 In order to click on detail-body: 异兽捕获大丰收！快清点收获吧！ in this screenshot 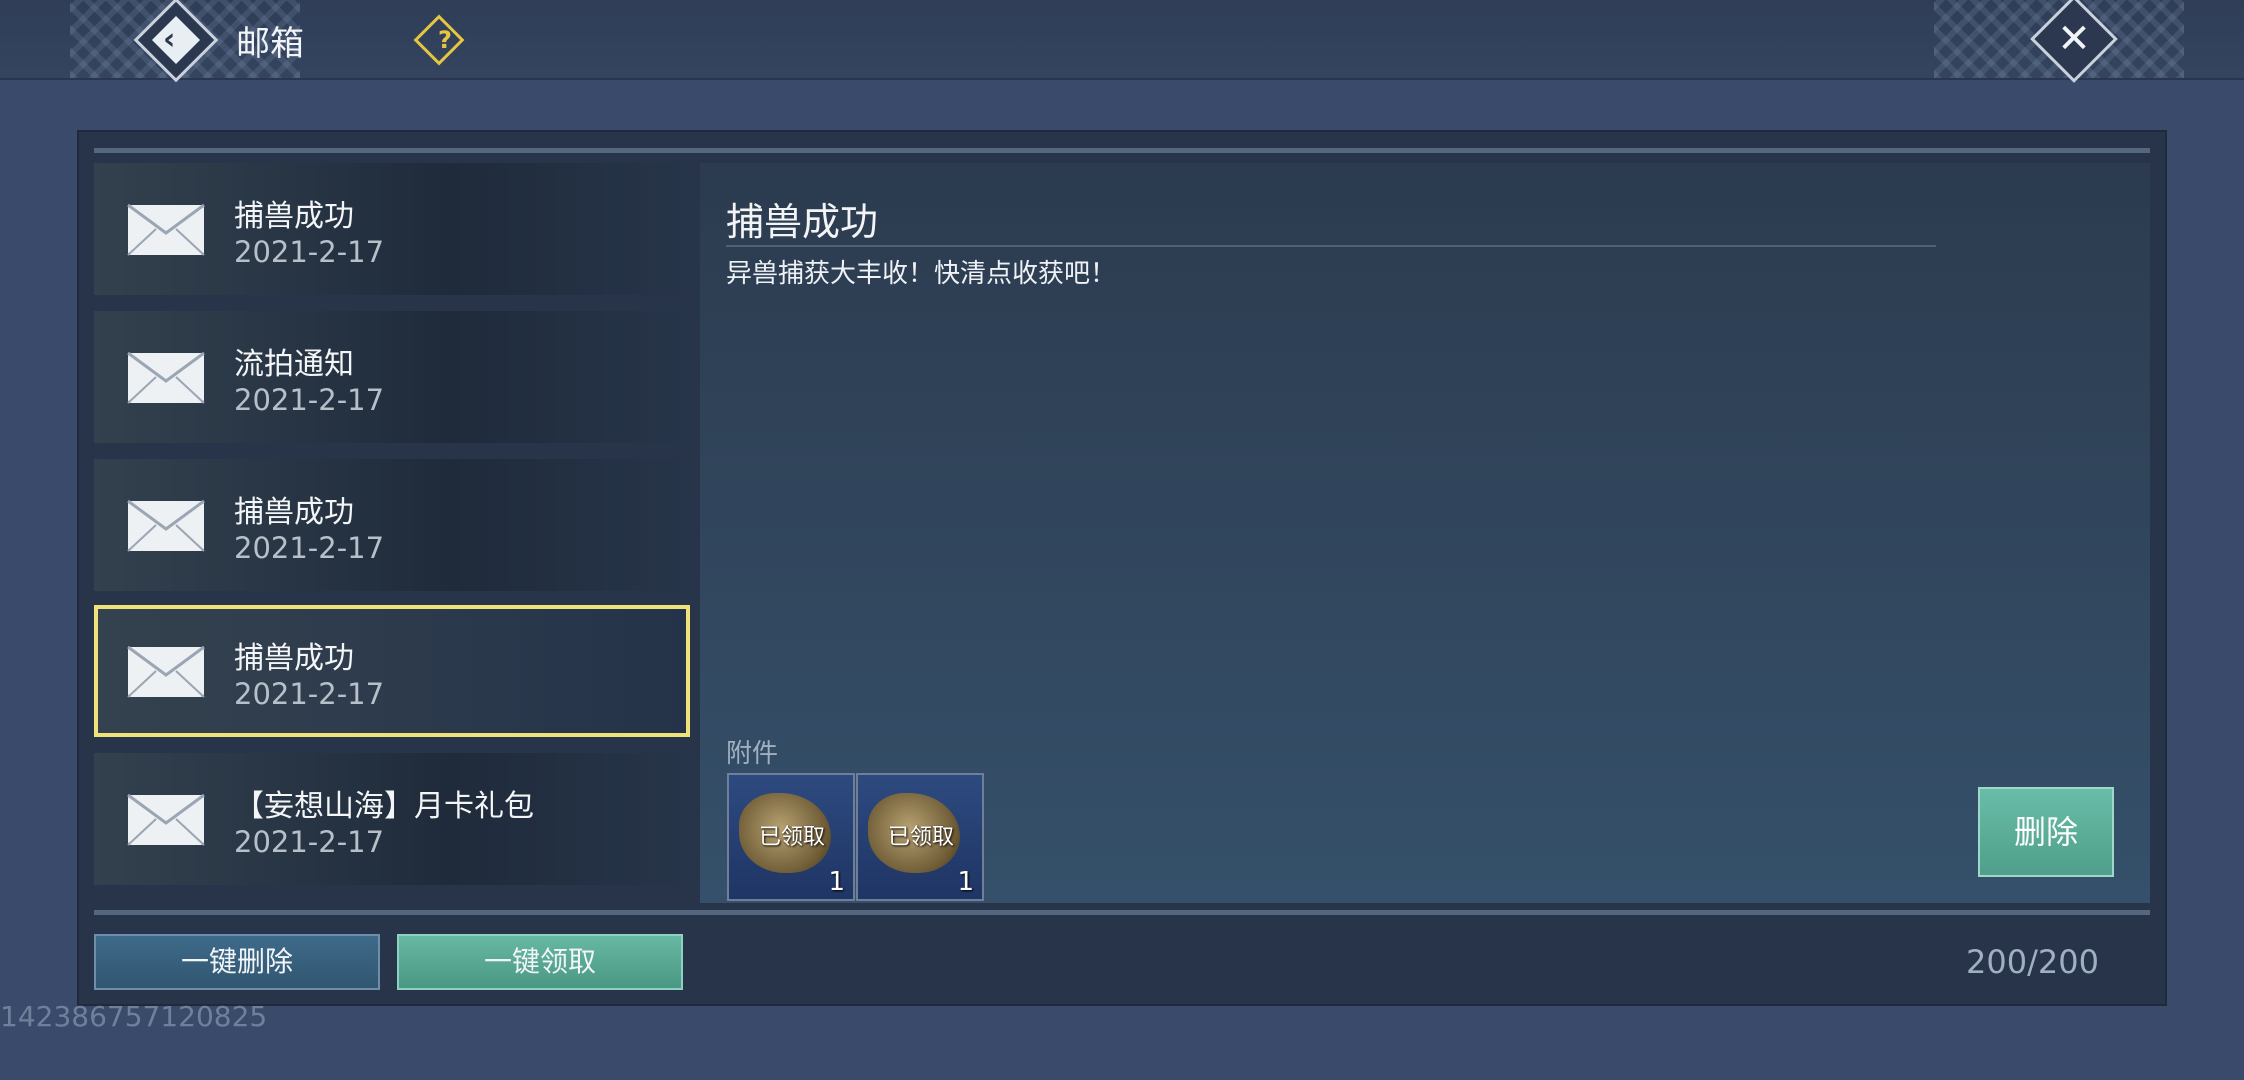, I will do `click(921, 274)`.